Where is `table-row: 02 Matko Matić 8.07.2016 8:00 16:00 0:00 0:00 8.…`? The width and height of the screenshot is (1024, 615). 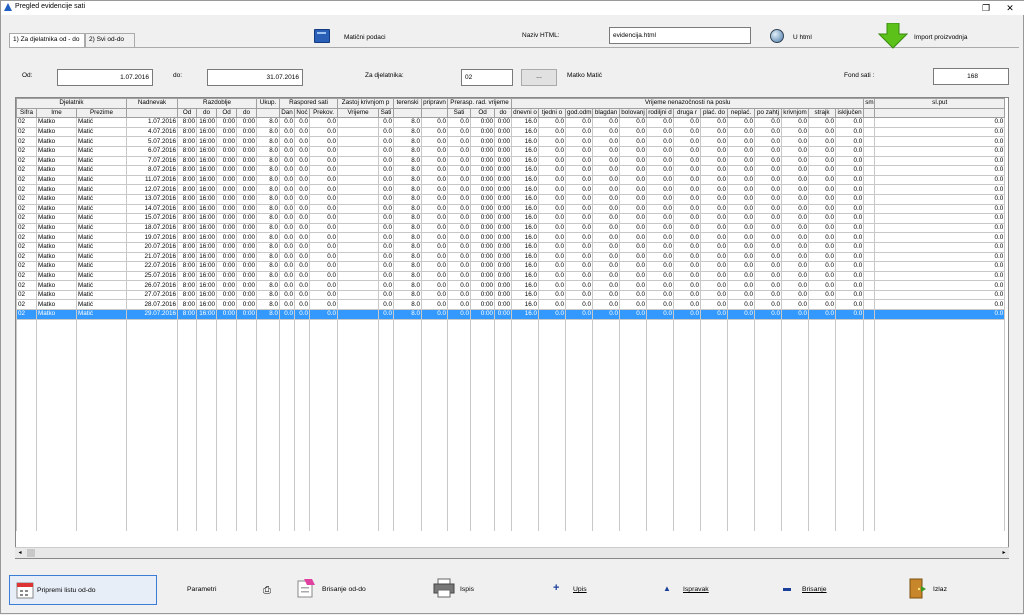 table-row: 02 Matko Matić 8.07.2016 8:00 16:00 0:00 0:00 8.… is located at coordinates (511, 170).